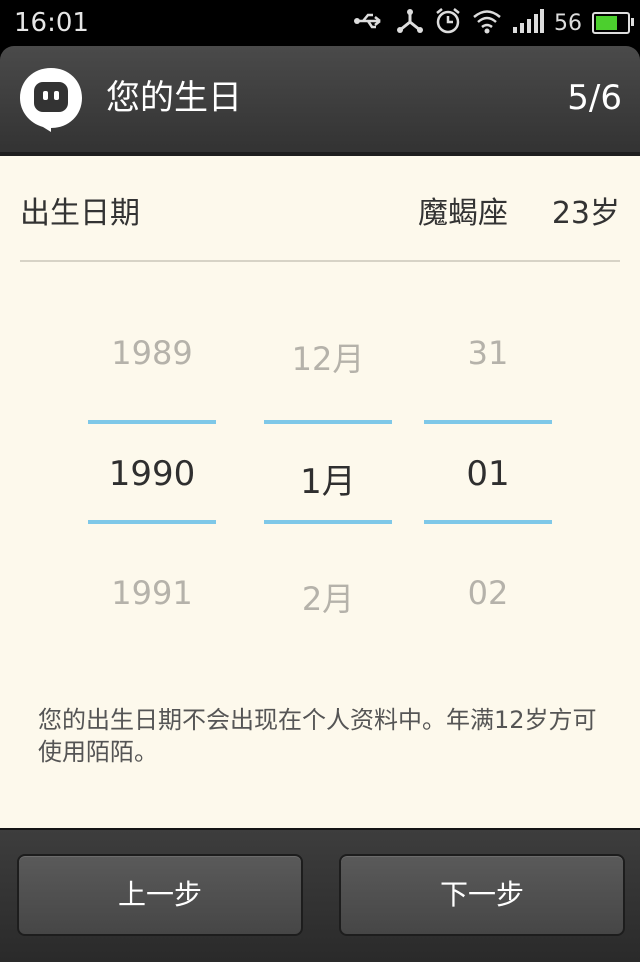  I want to click on next-step-button: 下一步, so click(482, 895).